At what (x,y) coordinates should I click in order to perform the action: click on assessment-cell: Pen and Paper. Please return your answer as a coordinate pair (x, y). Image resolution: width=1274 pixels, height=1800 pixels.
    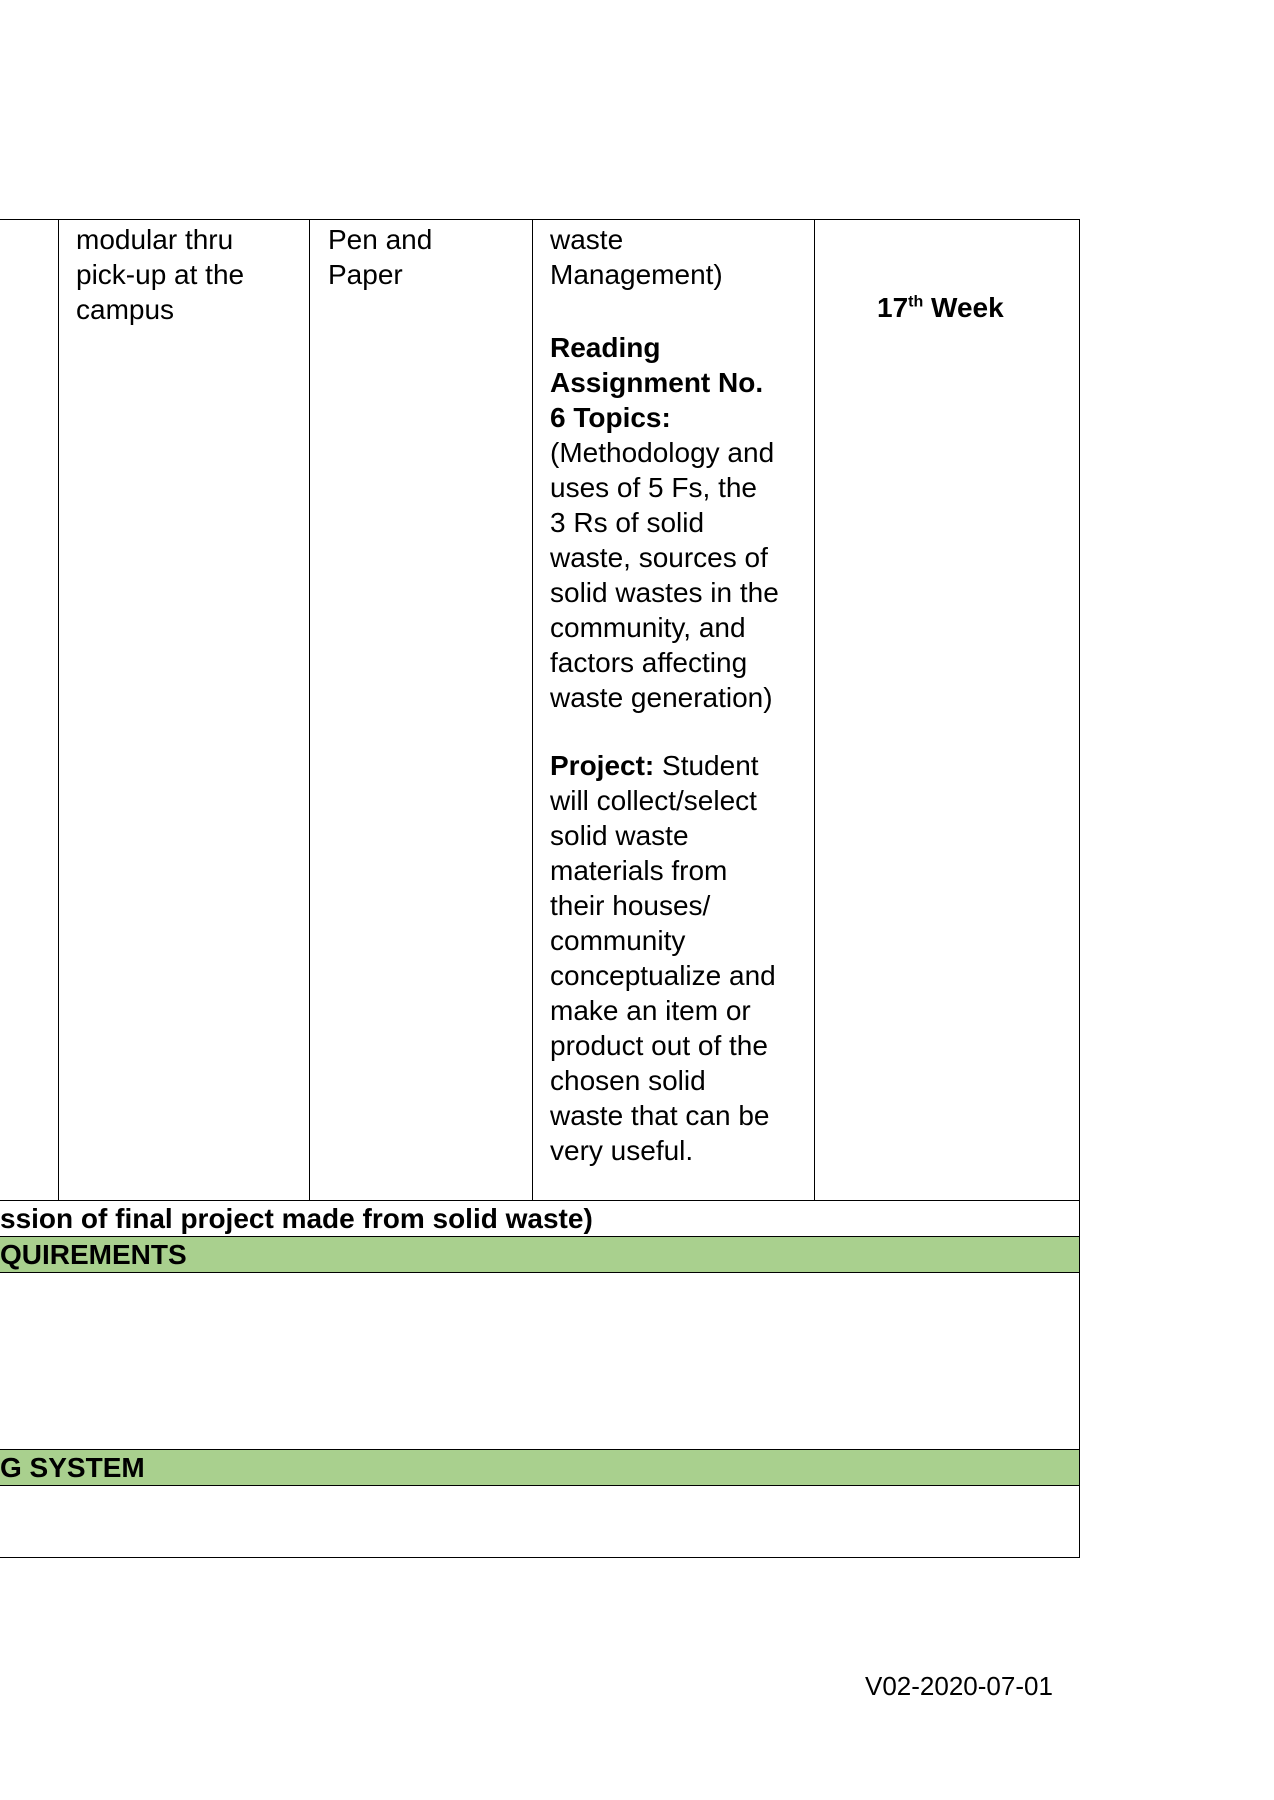
    Looking at the image, I should click on (380, 257).